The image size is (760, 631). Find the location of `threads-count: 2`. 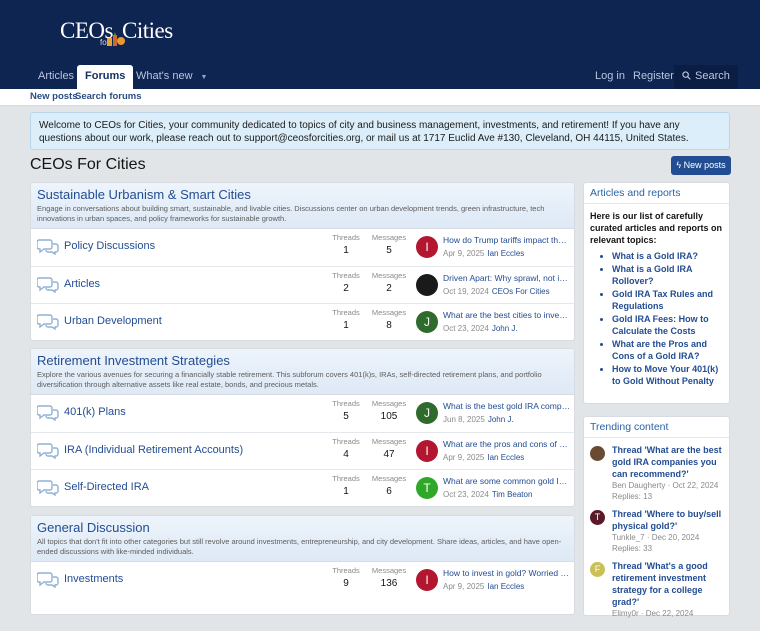

threads-count: 2 is located at coordinates (346, 288).